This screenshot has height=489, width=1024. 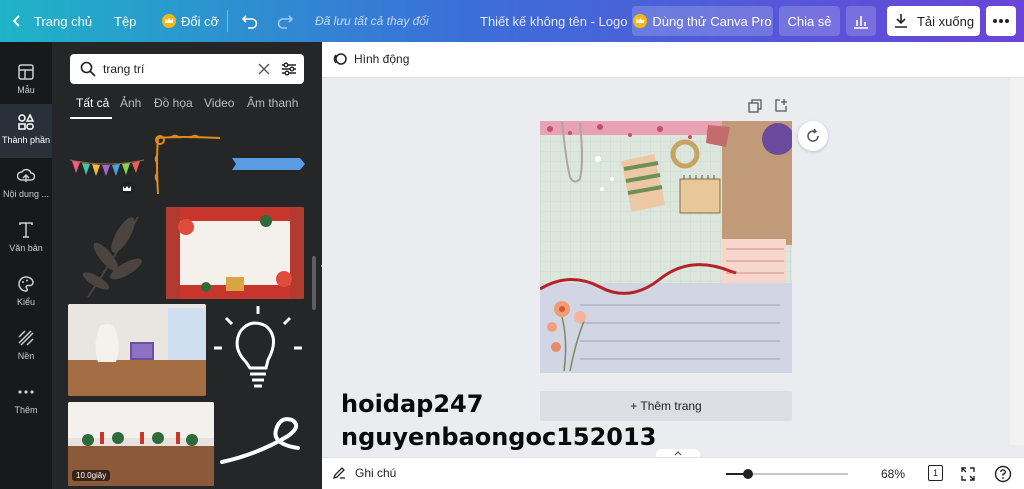 I want to click on undo-icon, so click(x=249, y=22).